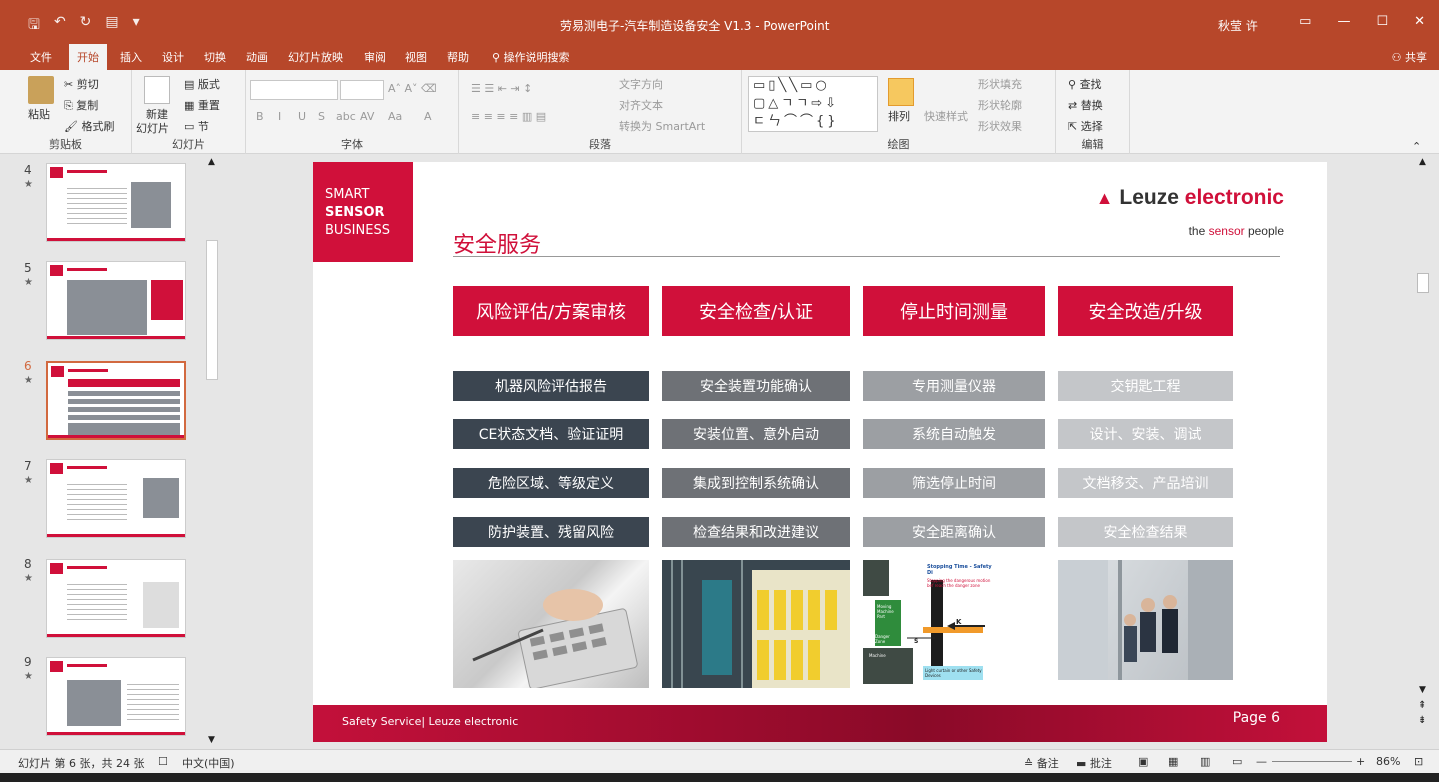  What do you see at coordinates (1000, 84) in the screenshot?
I see `shape-fill-button: 形状填充` at bounding box center [1000, 84].